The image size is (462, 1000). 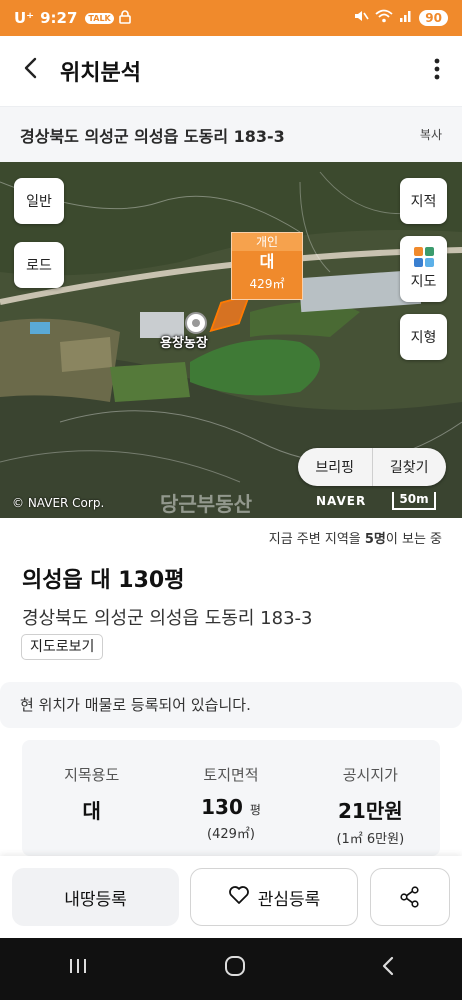 I want to click on poi-pin-icon, so click(x=196, y=323).